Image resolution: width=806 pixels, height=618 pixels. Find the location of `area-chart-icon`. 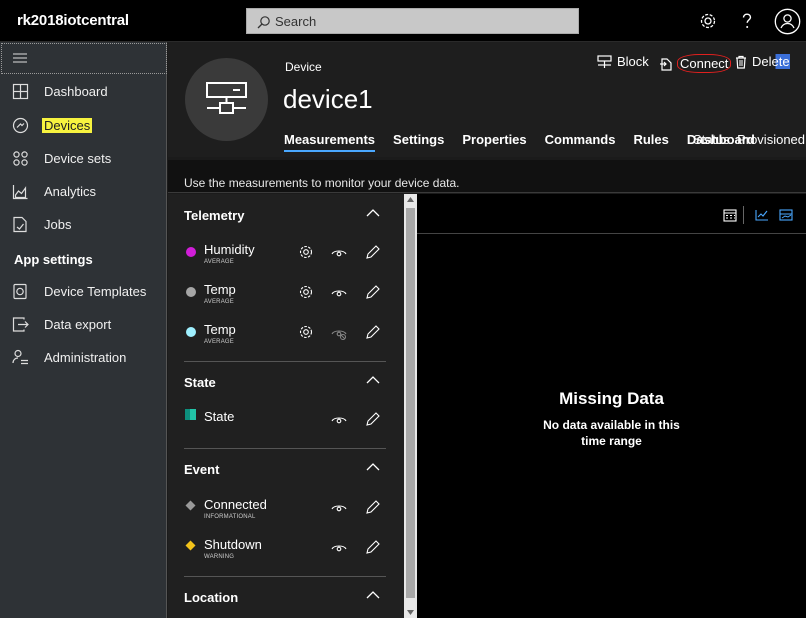

area-chart-icon is located at coordinates (786, 215).